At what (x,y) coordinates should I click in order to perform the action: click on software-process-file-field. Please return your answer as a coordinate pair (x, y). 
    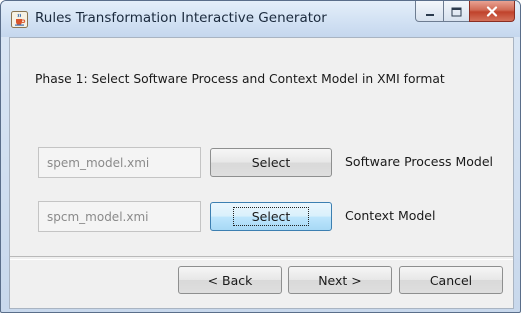
    Looking at the image, I should click on (119, 162).